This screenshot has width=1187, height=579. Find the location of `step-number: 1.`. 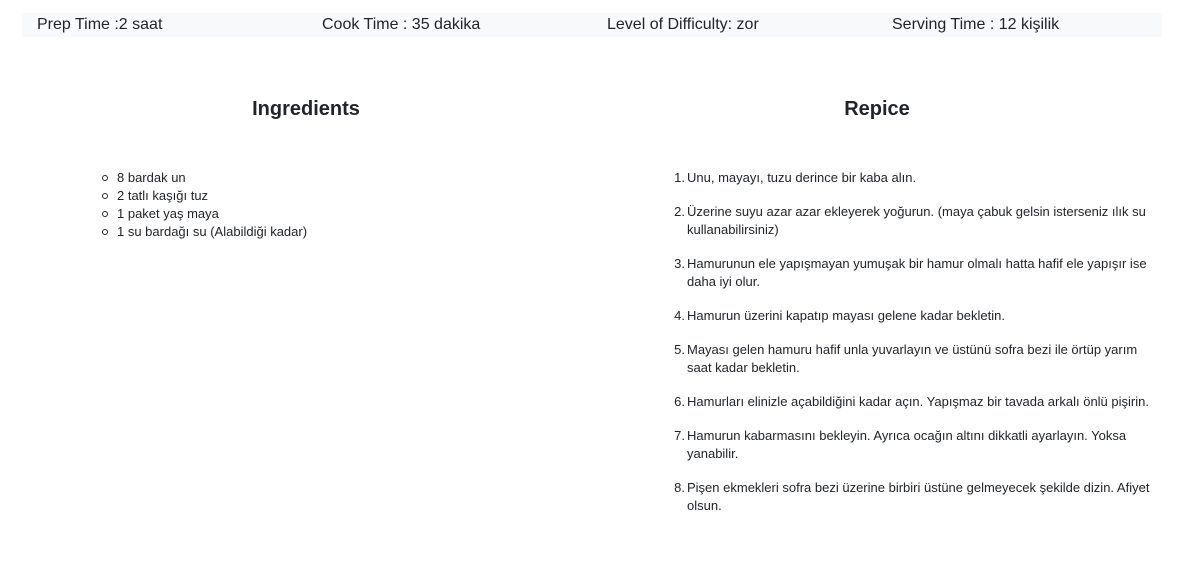

step-number: 1. is located at coordinates (679, 177).